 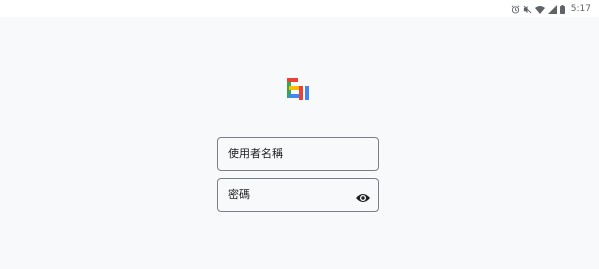 I want to click on password-placeholder: 密碼, so click(x=239, y=194).